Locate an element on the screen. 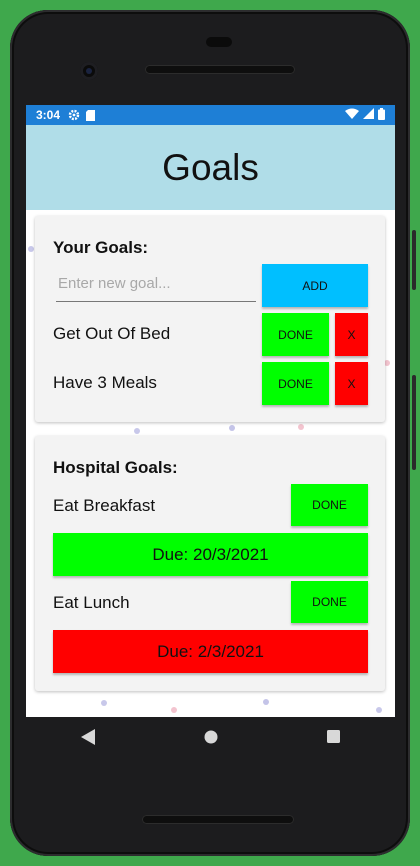  hospital-goals-title: Hospital Goals: is located at coordinates (115, 467).